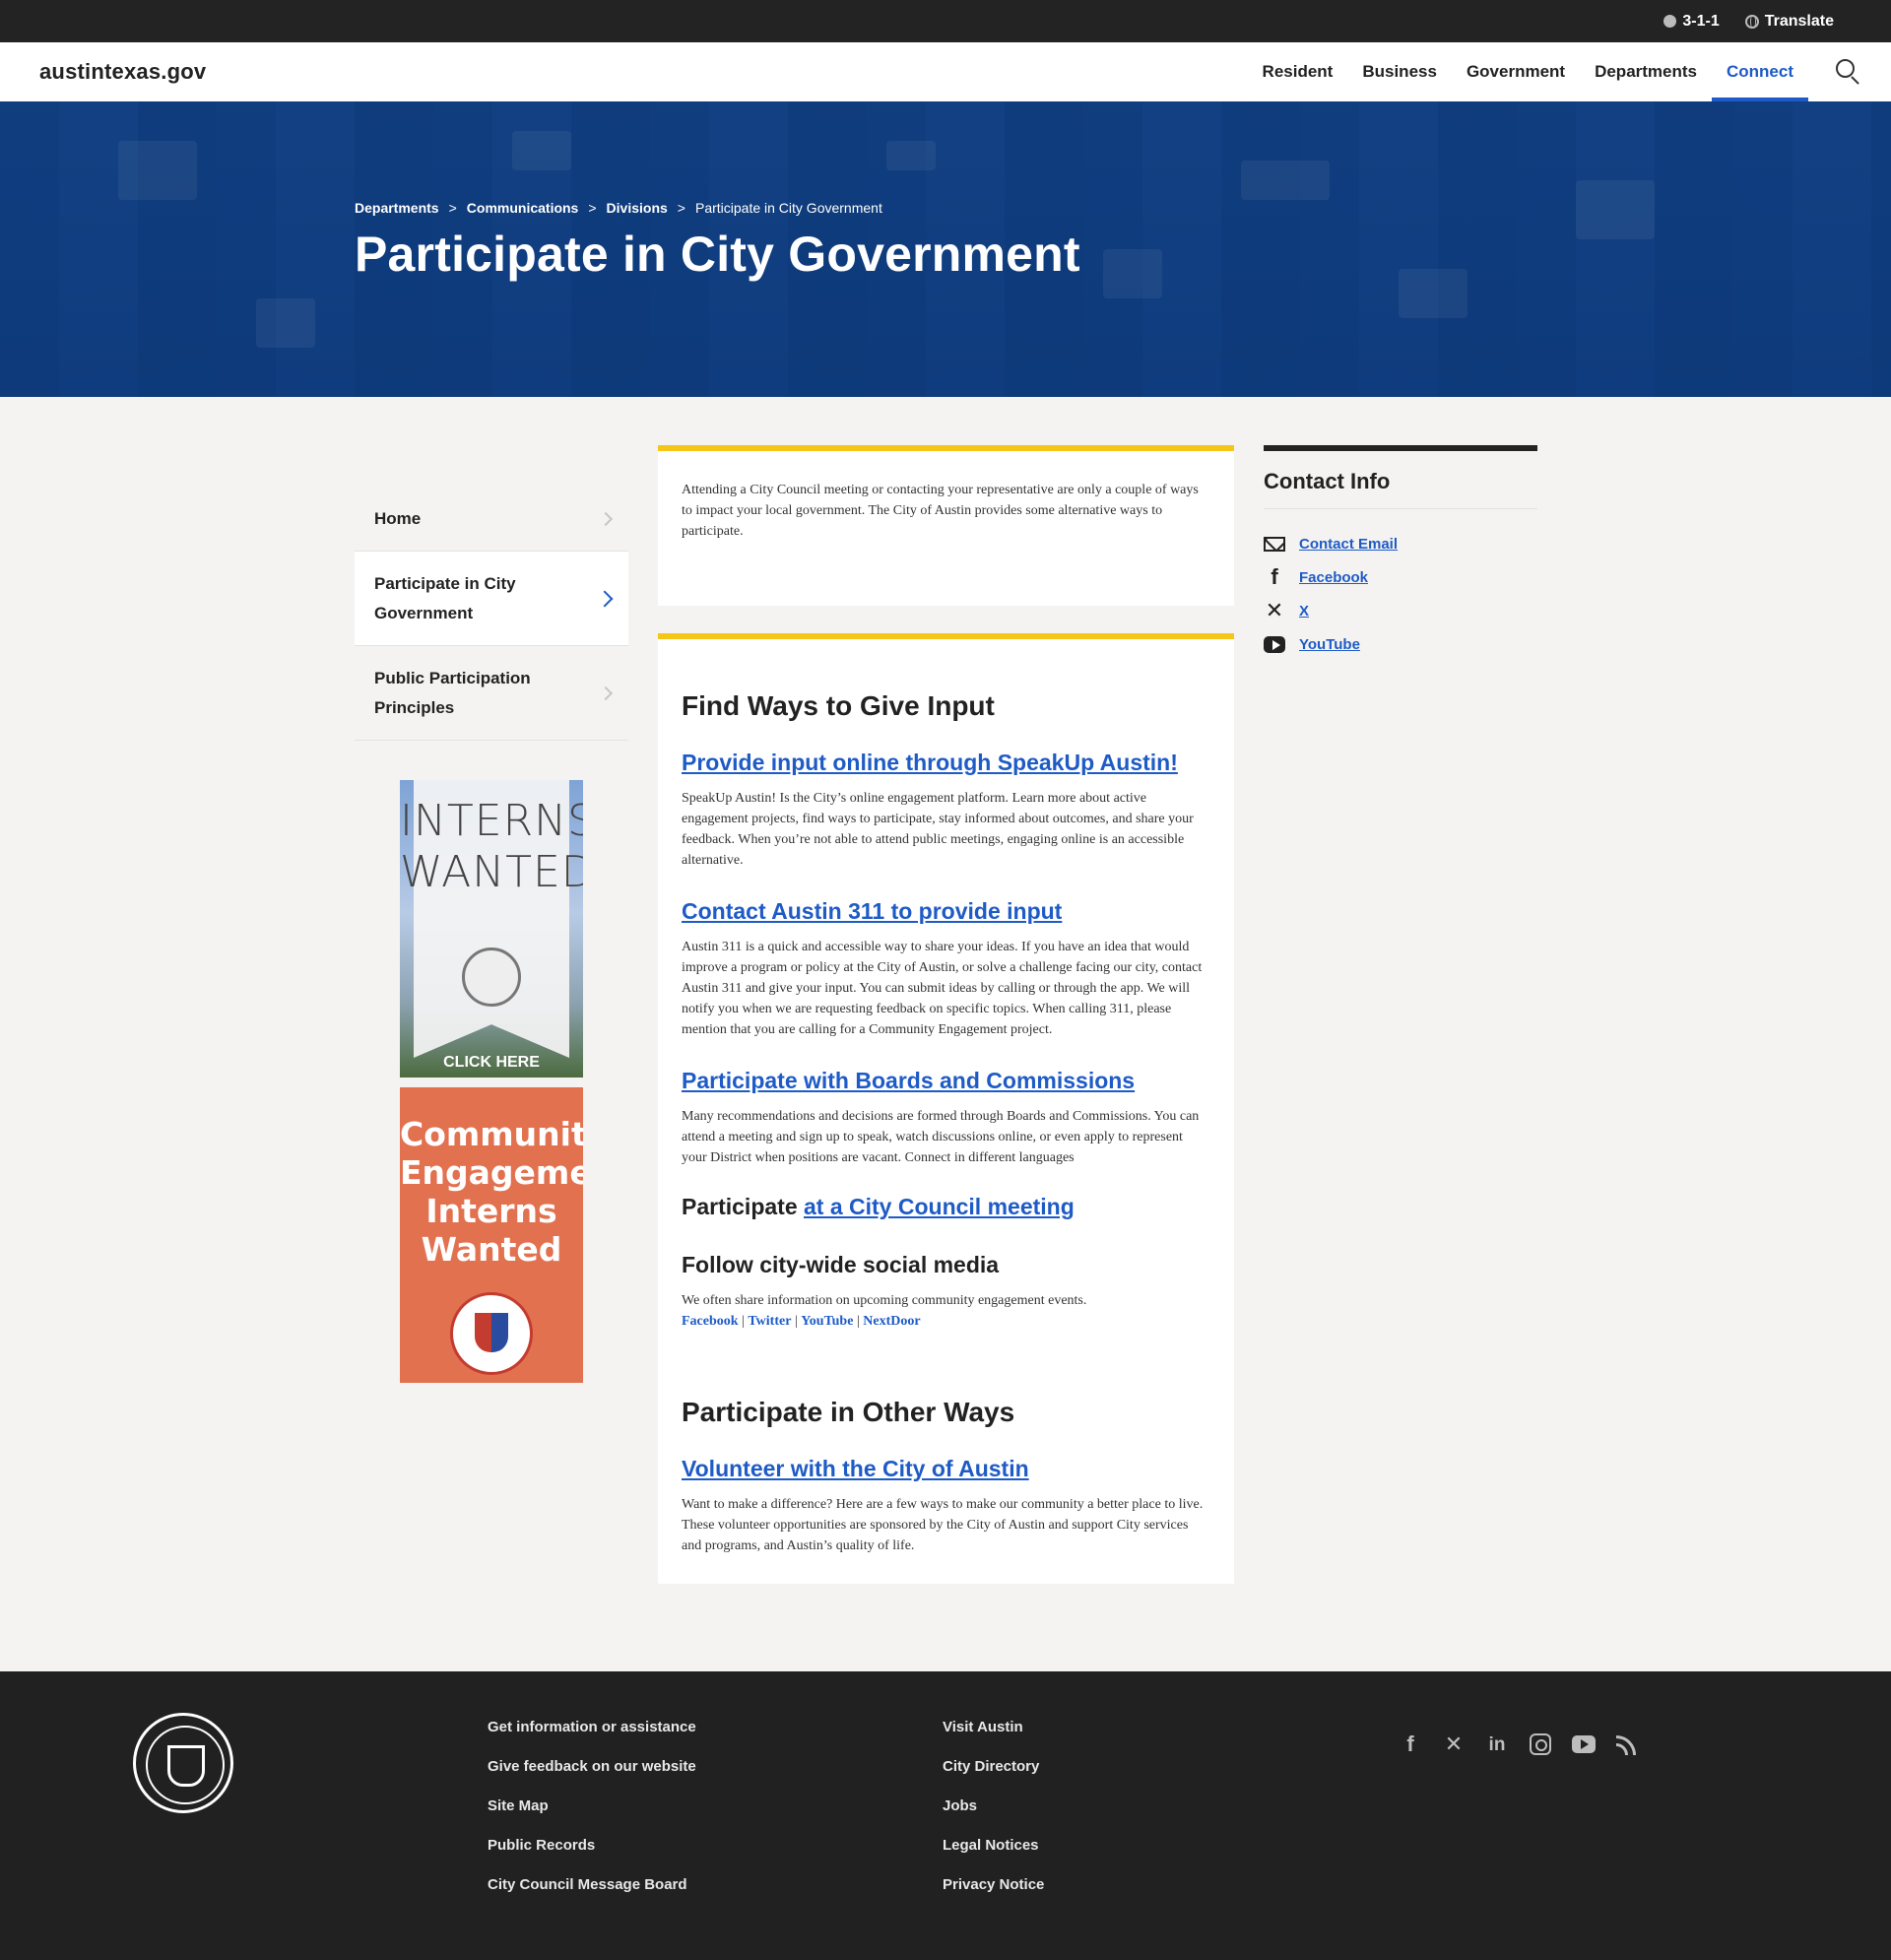 This screenshot has height=1960, width=1891. What do you see at coordinates (453, 693) in the screenshot?
I see `sidebar-item-label: Public Participation Principles` at bounding box center [453, 693].